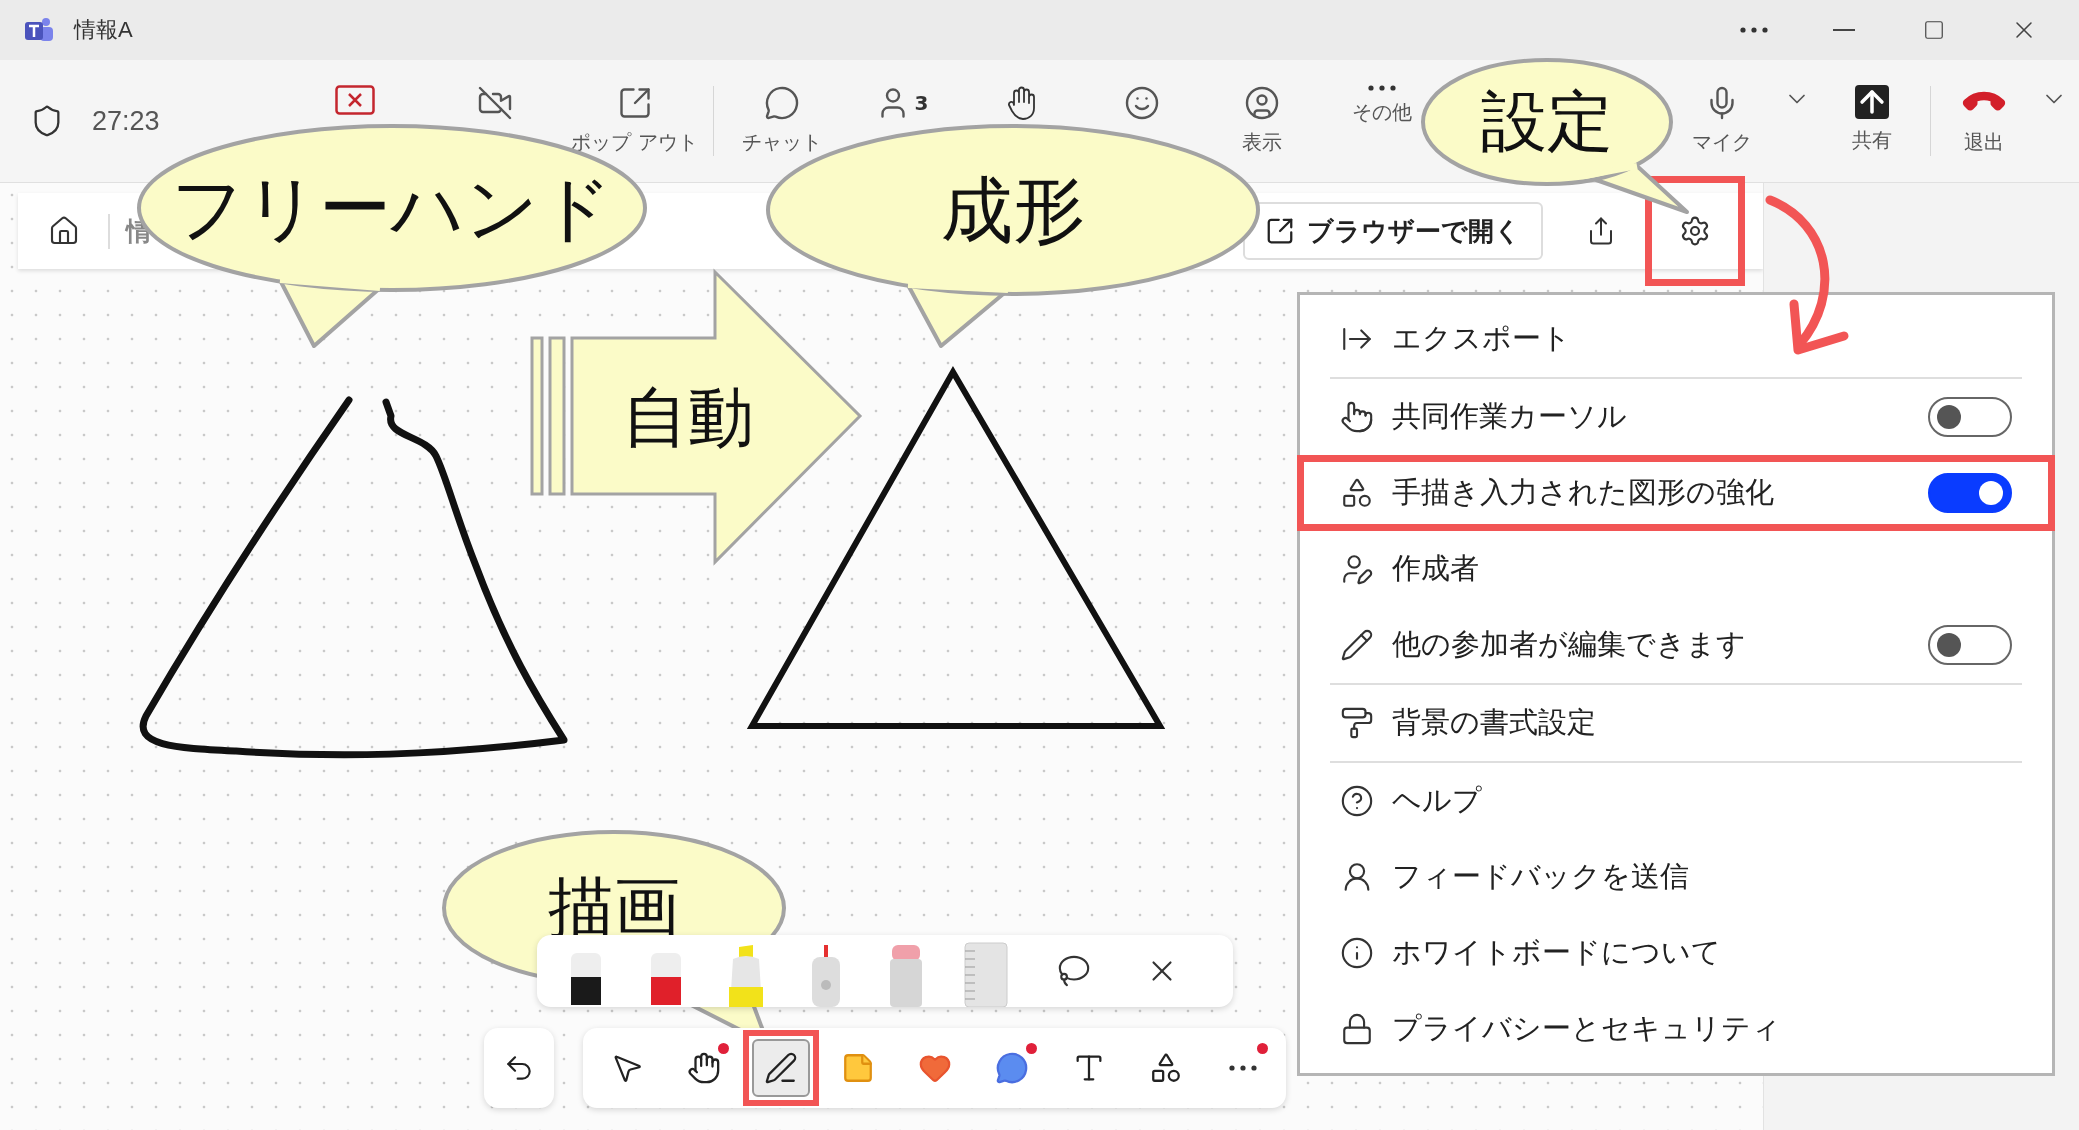  Describe the element at coordinates (1357, 645) in the screenshot. I see `pencil-icon` at that location.